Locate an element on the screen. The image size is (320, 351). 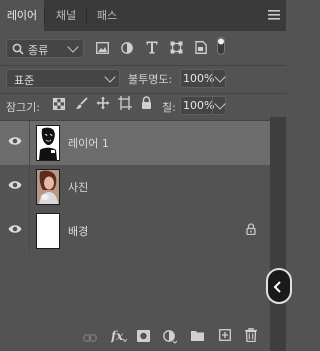
image-filter-icon is located at coordinates (102, 49).